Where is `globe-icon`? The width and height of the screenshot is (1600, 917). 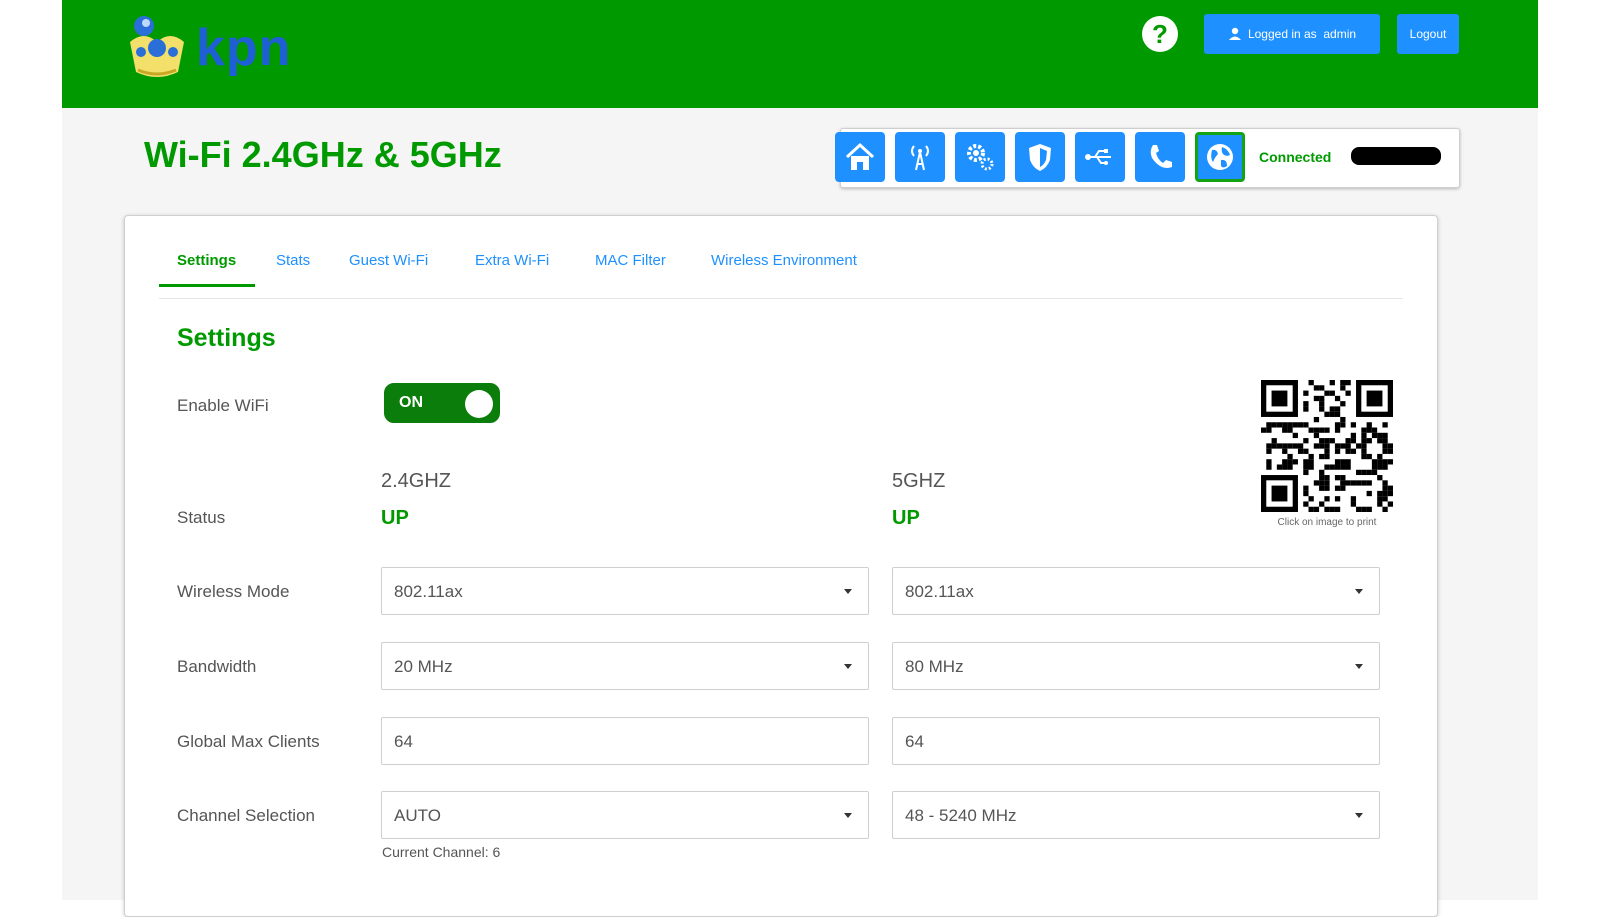 globe-icon is located at coordinates (1220, 157).